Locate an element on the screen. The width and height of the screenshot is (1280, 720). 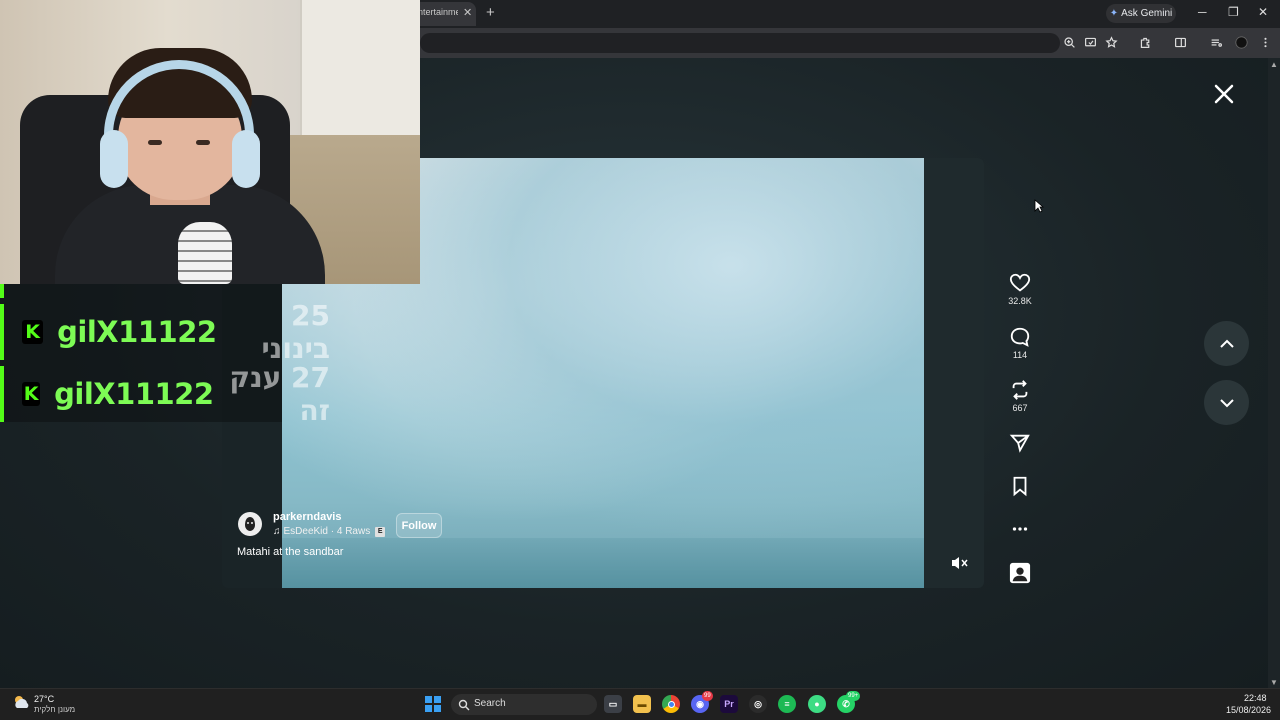
ask-gemini-button: ✦ Ask Gemini is located at coordinates (1141, 13).